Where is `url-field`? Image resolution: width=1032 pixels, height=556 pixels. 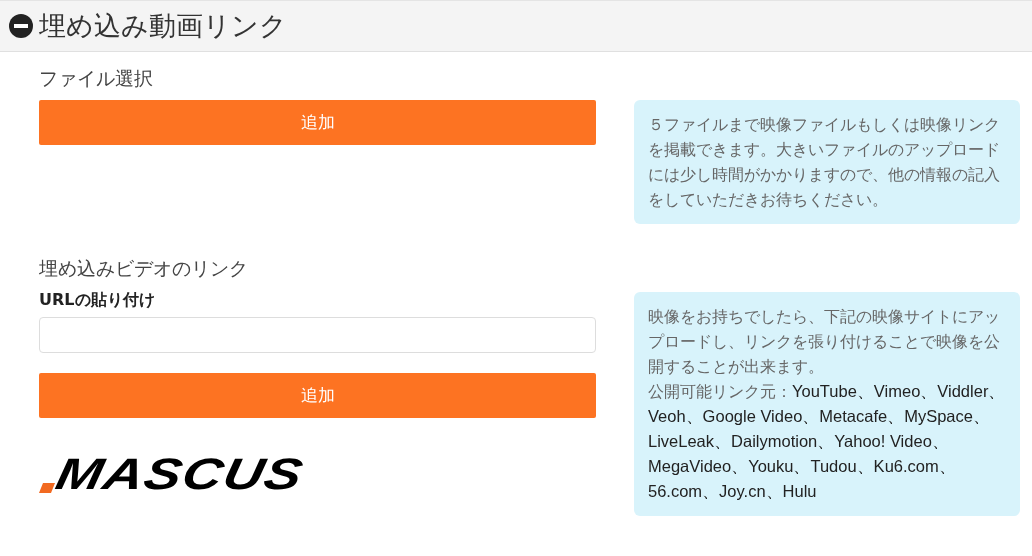 url-field is located at coordinates (317, 335).